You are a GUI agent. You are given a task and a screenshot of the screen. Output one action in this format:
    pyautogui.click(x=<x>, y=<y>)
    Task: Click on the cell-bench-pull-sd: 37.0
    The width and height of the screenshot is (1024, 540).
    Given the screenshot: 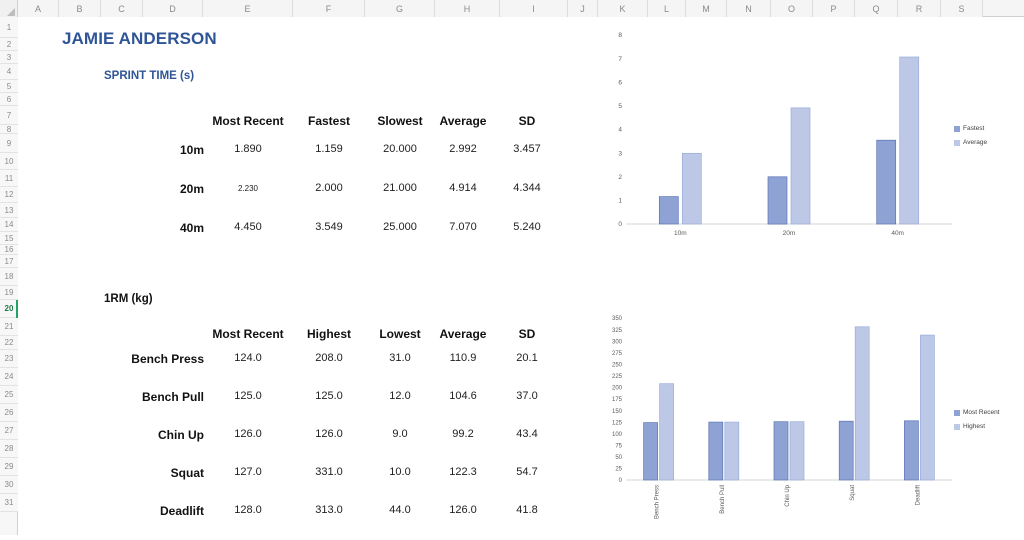 What is the action you would take?
    pyautogui.click(x=527, y=396)
    